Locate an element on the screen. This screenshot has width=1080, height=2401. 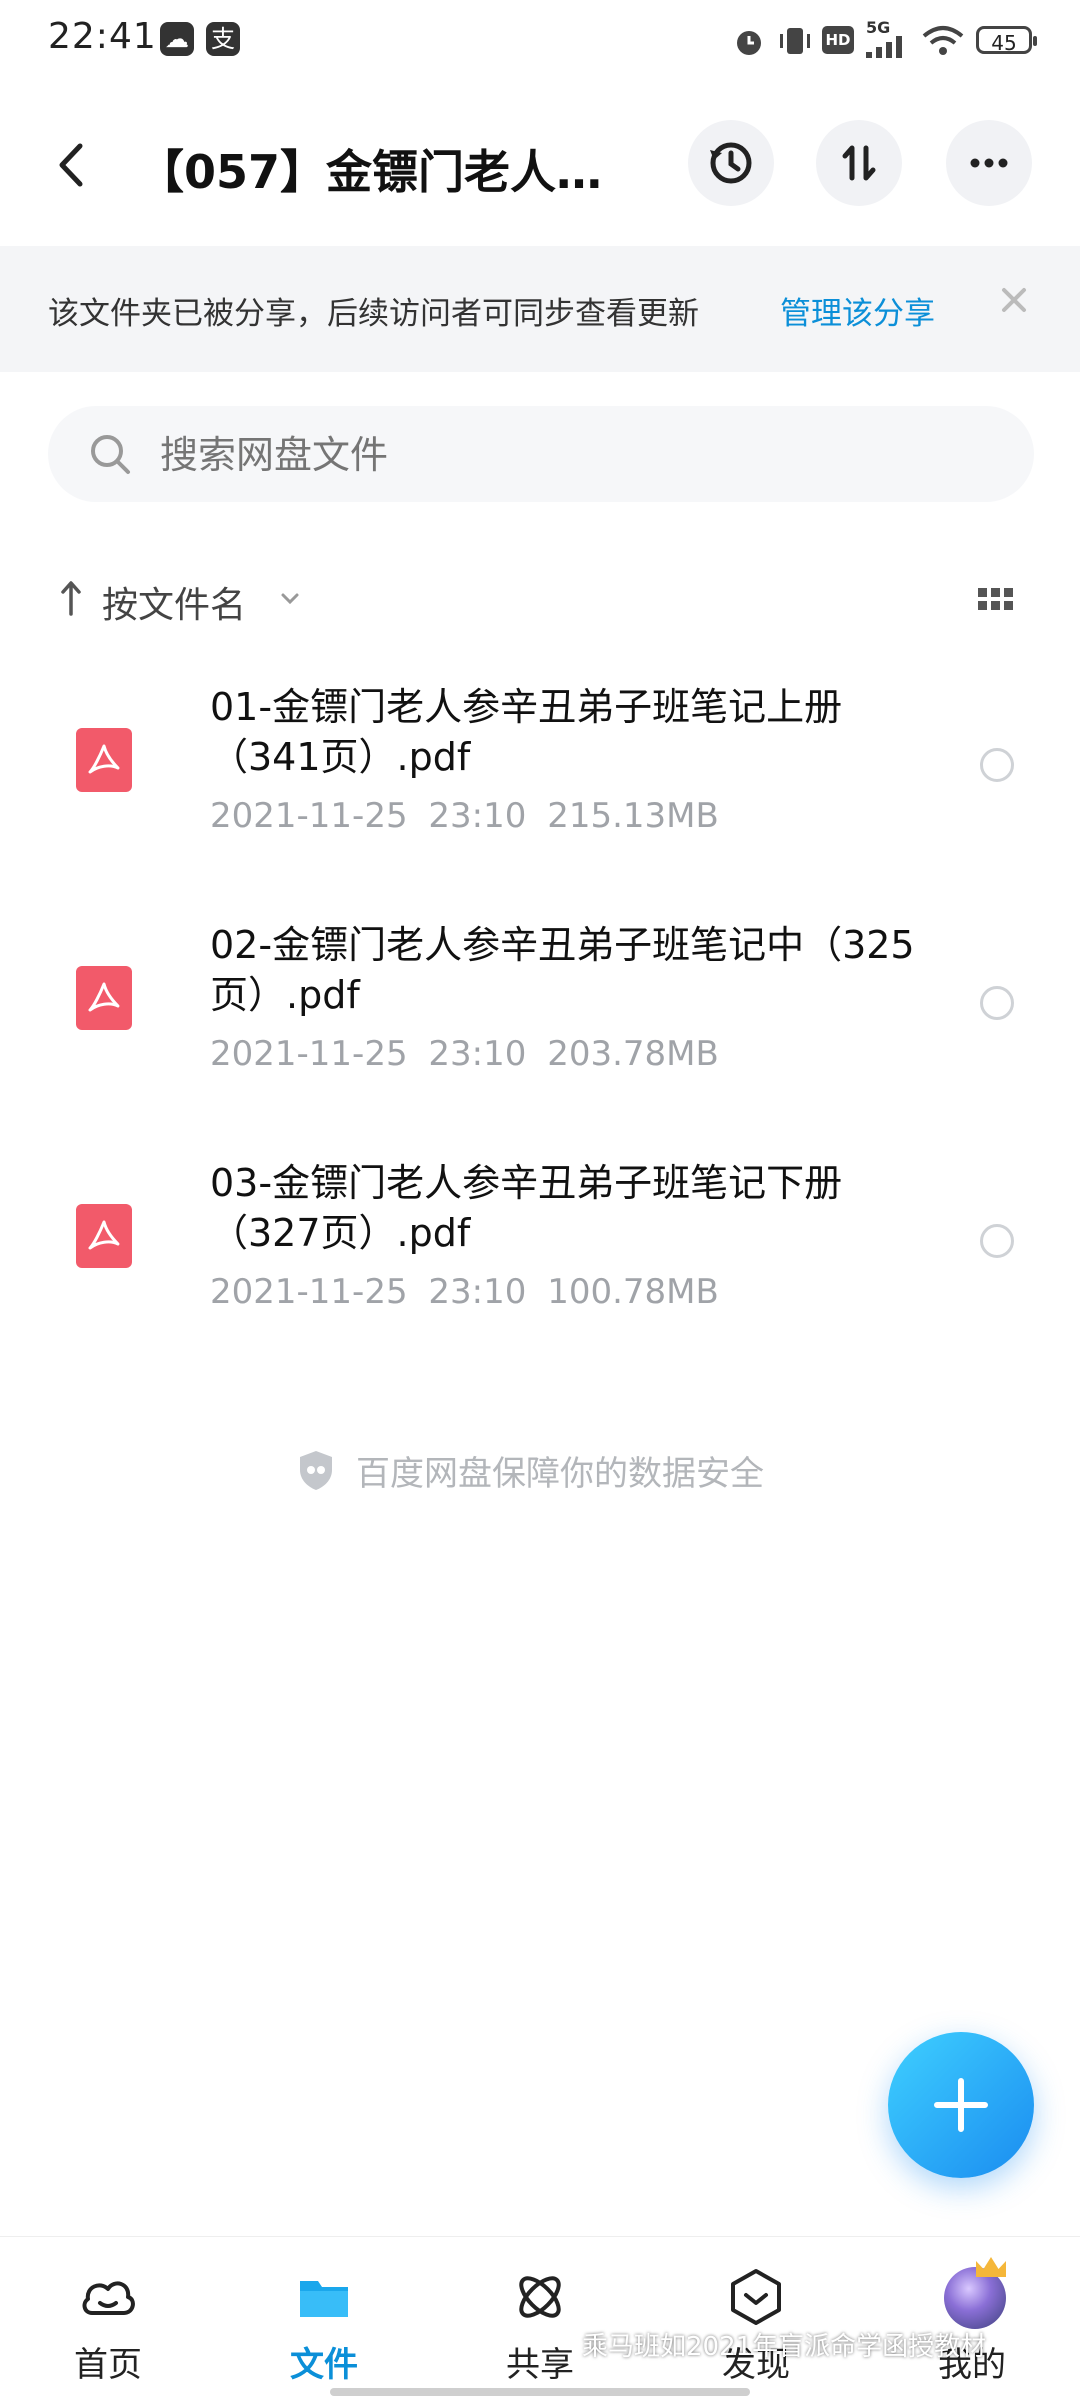
back-button is located at coordinates (75, 165).